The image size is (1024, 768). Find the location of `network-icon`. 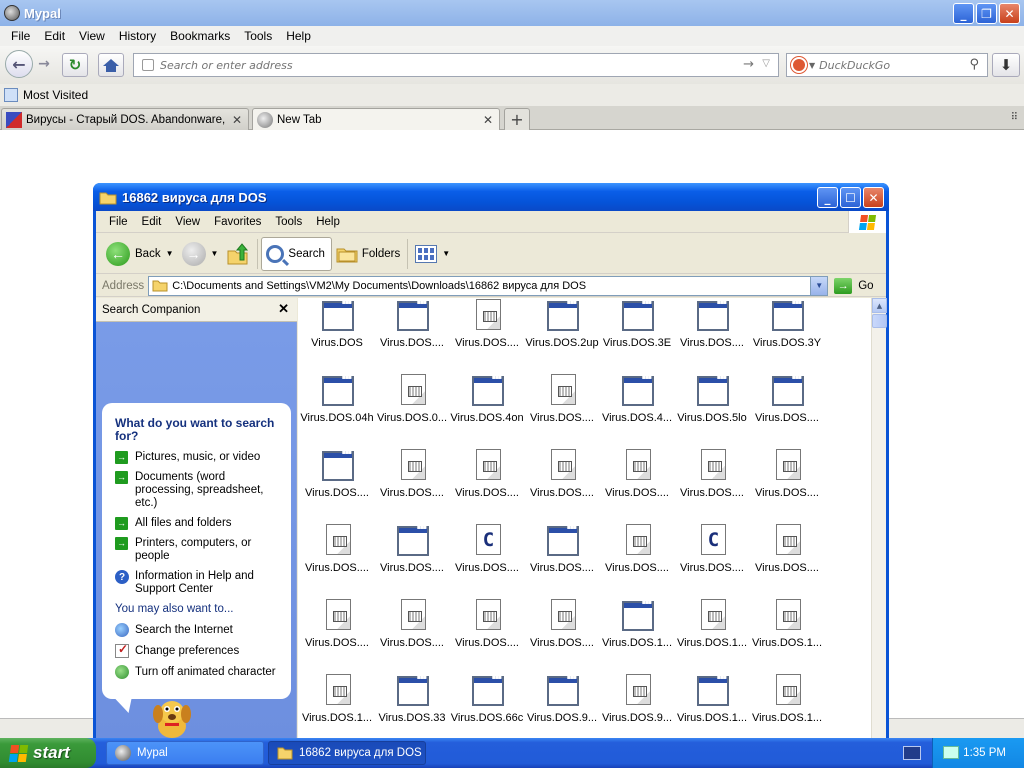

network-icon is located at coordinates (951, 752).